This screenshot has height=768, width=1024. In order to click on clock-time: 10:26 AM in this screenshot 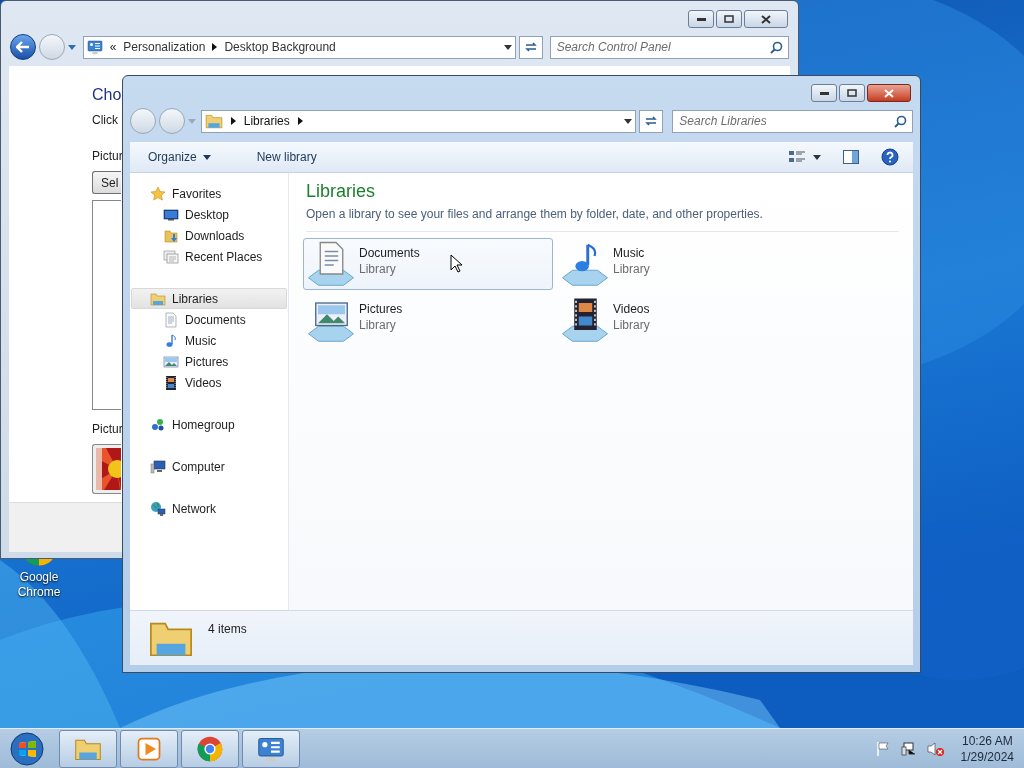, I will do `click(987, 740)`.